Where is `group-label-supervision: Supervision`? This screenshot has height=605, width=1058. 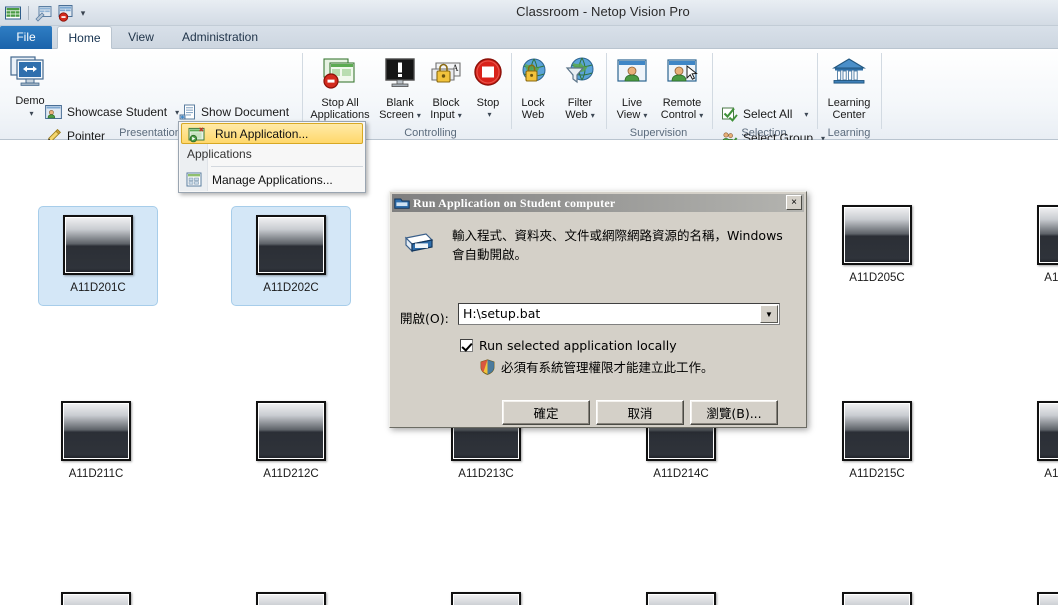
group-label-supervision: Supervision is located at coordinates (658, 133).